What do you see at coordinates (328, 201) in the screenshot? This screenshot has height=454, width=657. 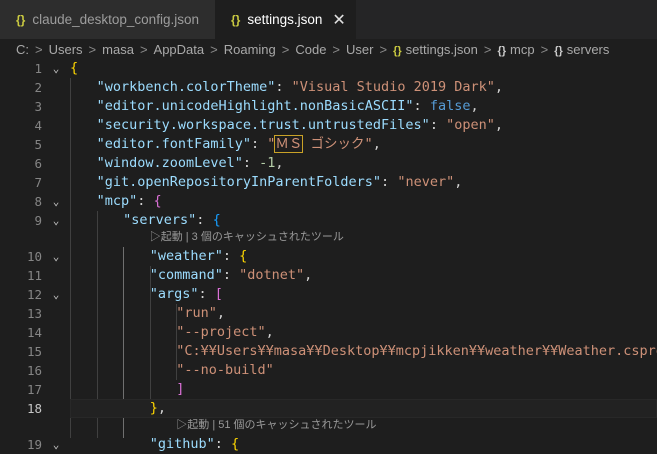 I see `code-line: 8 ⌄ "mcp": {` at bounding box center [328, 201].